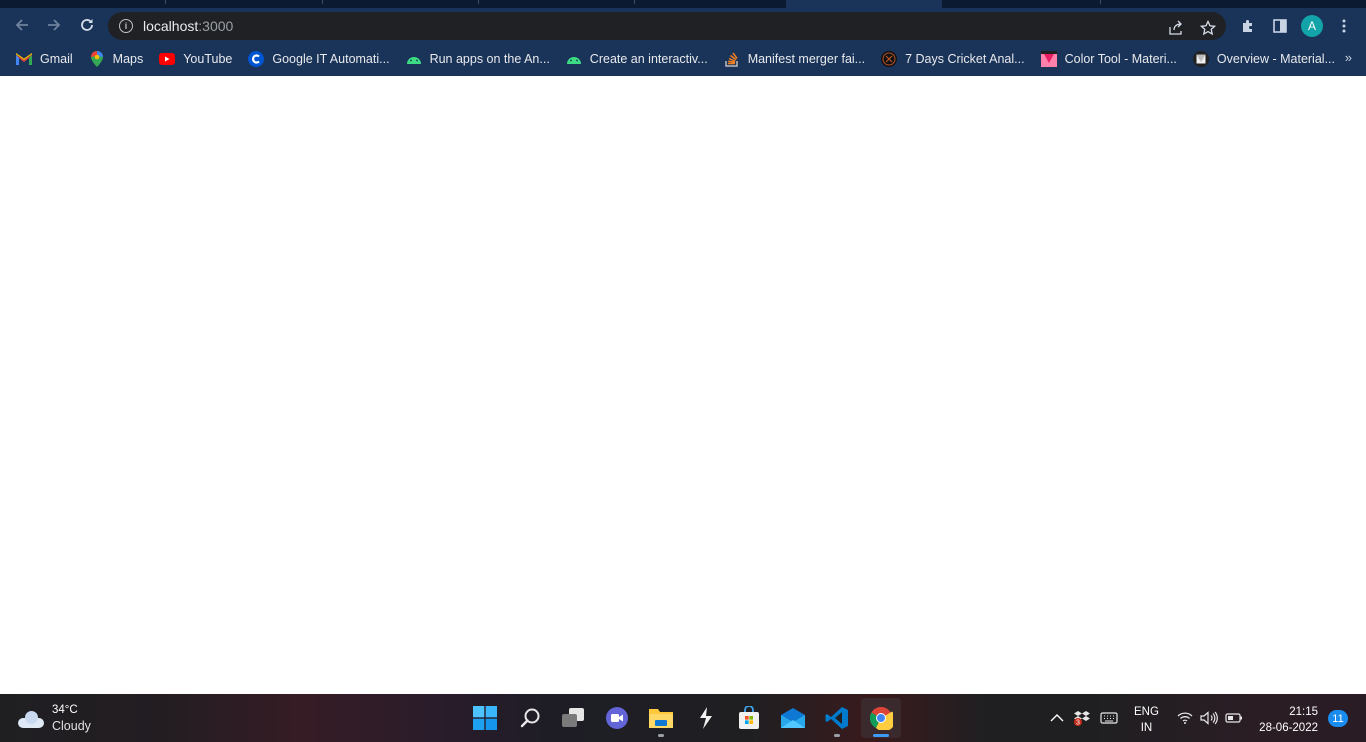  I want to click on network-button, so click(1185, 718).